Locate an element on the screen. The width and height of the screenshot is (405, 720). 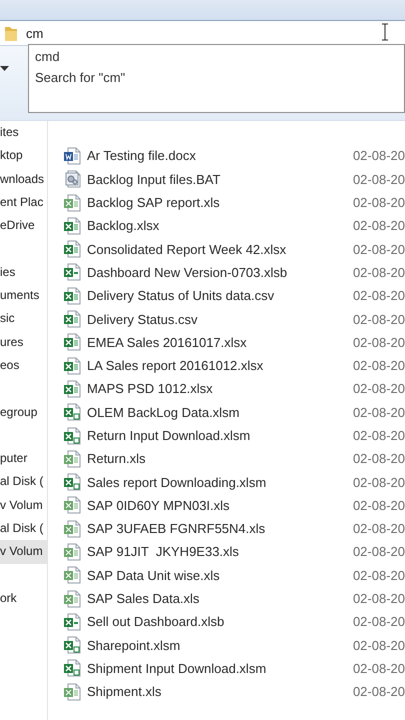
file-name: Ar Testing file.docx is located at coordinates (219, 156).